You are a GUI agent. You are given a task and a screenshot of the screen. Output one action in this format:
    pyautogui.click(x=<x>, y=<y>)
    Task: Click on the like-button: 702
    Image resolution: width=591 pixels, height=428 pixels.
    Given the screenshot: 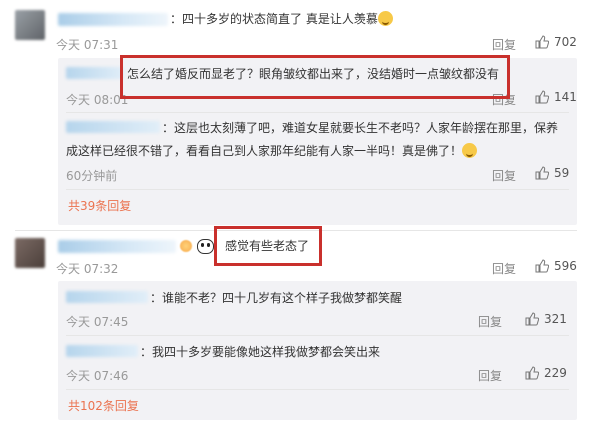 What is the action you would take?
    pyautogui.click(x=556, y=42)
    